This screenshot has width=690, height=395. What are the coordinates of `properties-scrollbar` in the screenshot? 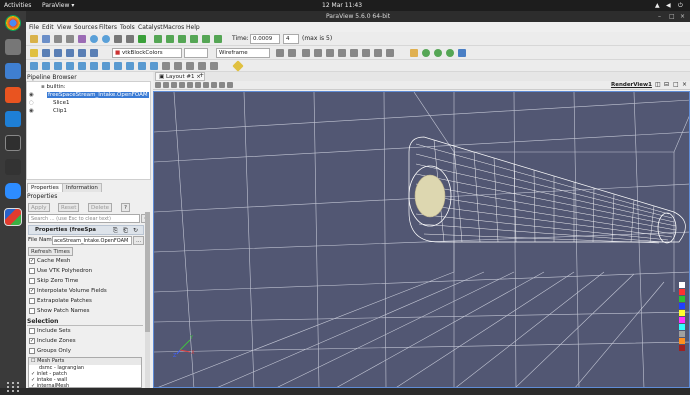 It's located at (147, 300).